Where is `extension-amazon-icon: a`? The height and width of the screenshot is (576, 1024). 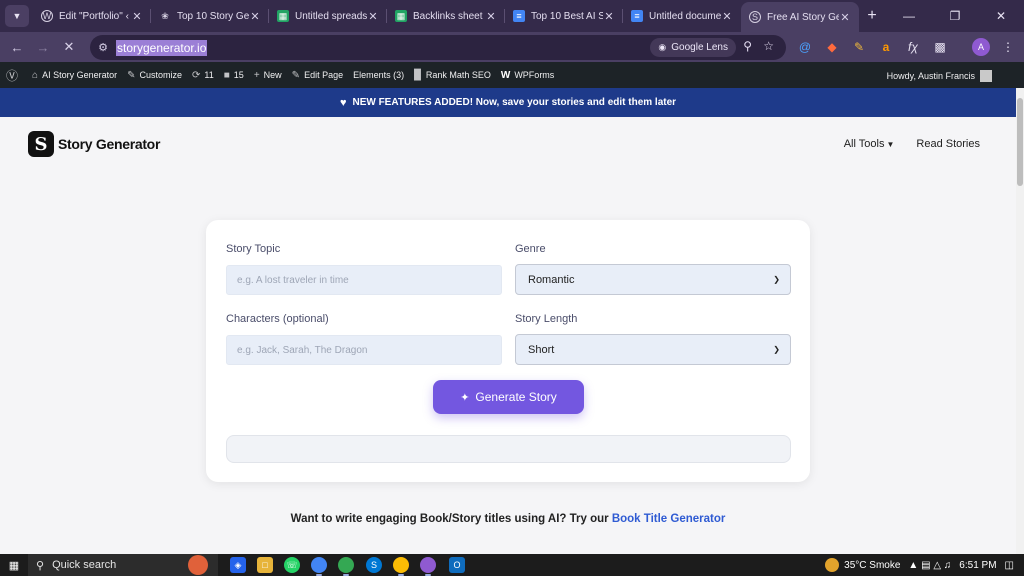 extension-amazon-icon: a is located at coordinates (886, 47).